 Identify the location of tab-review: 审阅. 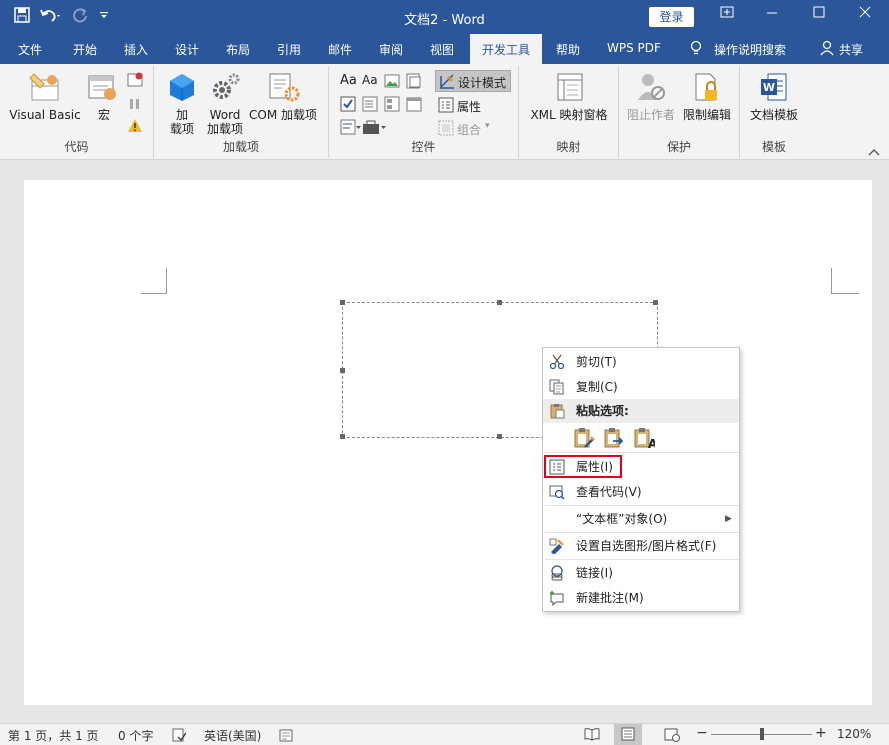
(391, 49).